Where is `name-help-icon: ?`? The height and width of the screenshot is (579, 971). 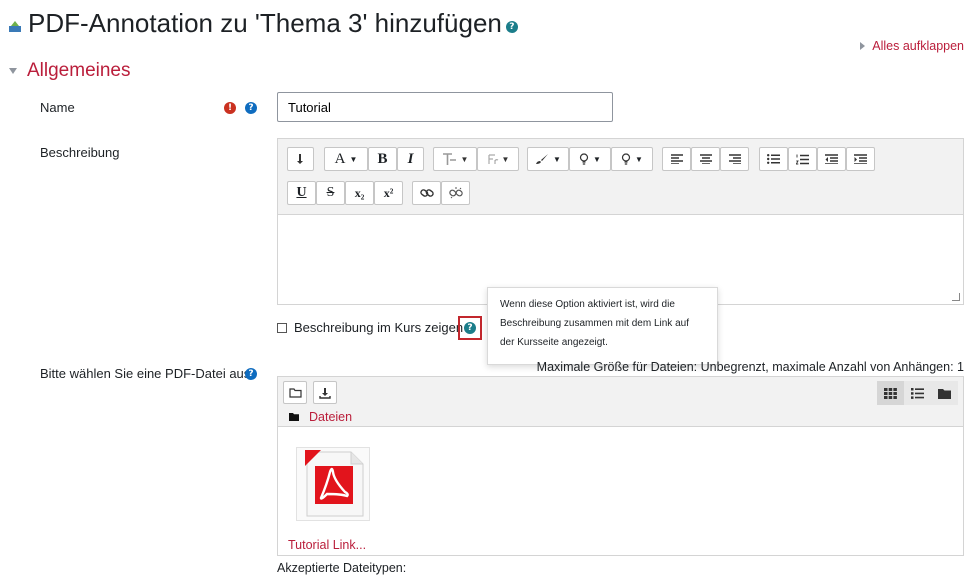
name-help-icon: ? is located at coordinates (251, 108).